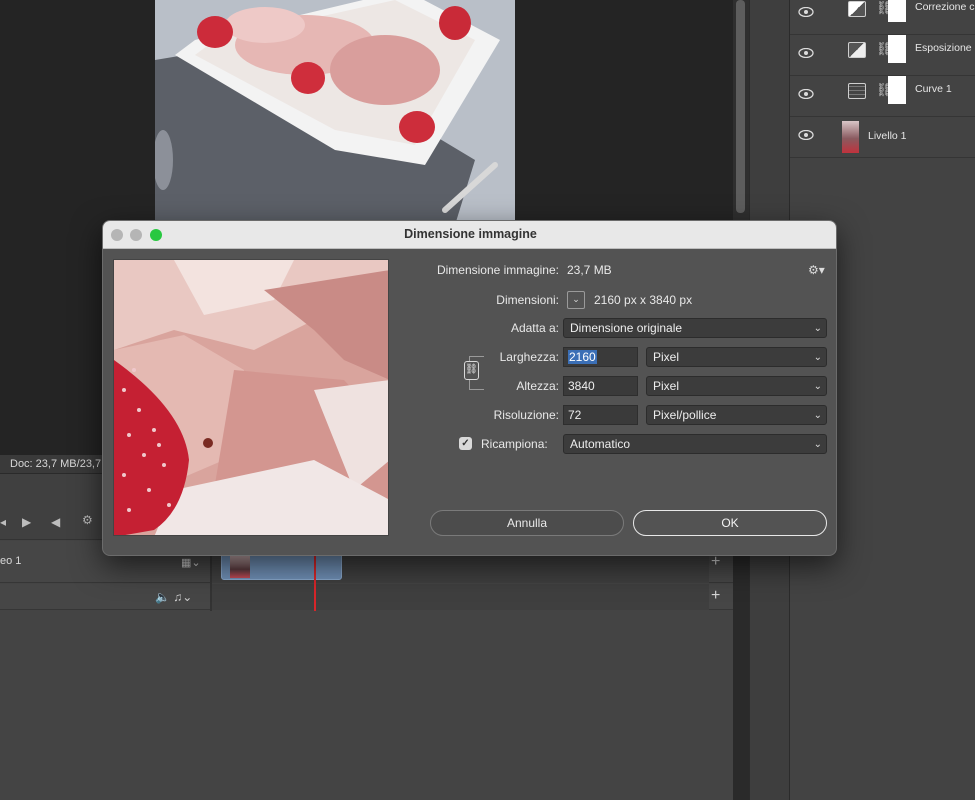 This screenshot has height=800, width=975. What do you see at coordinates (240, 567) in the screenshot?
I see `clip-thumbnail` at bounding box center [240, 567].